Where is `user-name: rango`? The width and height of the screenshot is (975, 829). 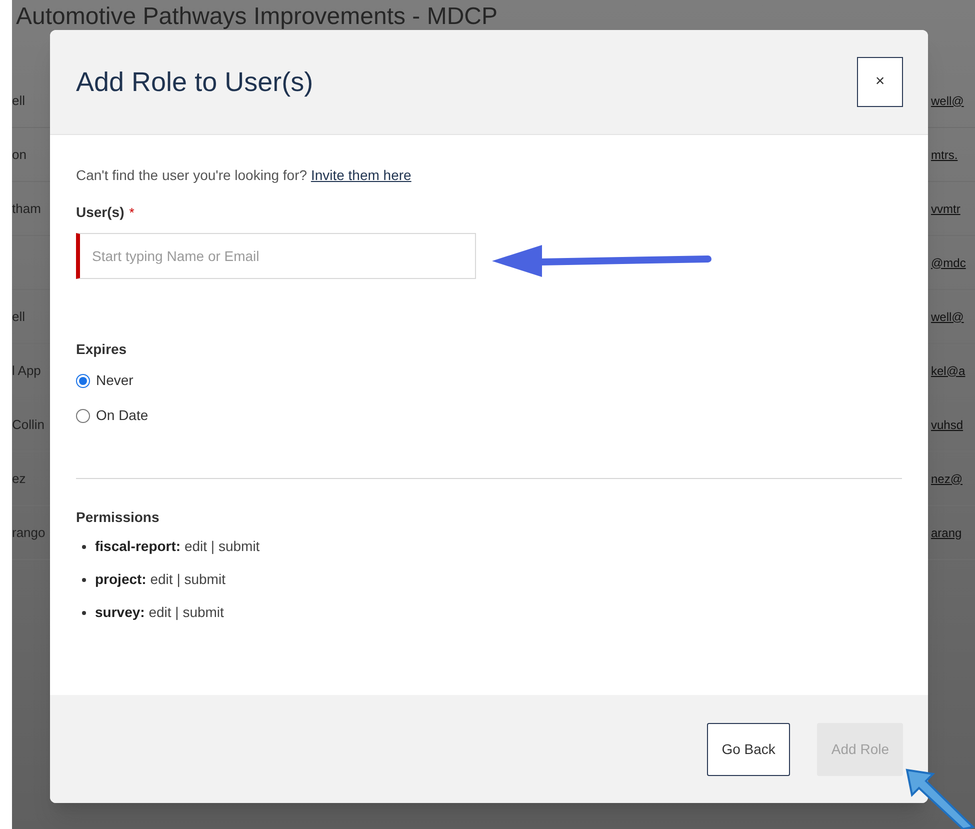 user-name: rango is located at coordinates (29, 533).